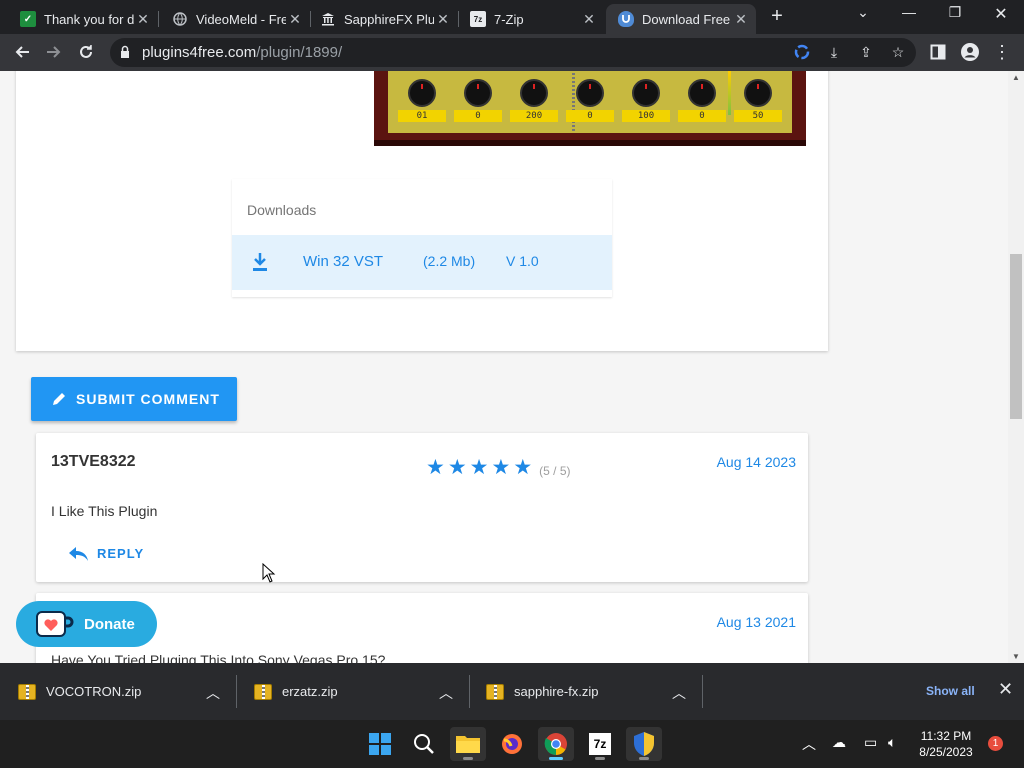 This screenshot has width=1024, height=768. What do you see at coordinates (424, 744) in the screenshot?
I see `search-icon` at bounding box center [424, 744].